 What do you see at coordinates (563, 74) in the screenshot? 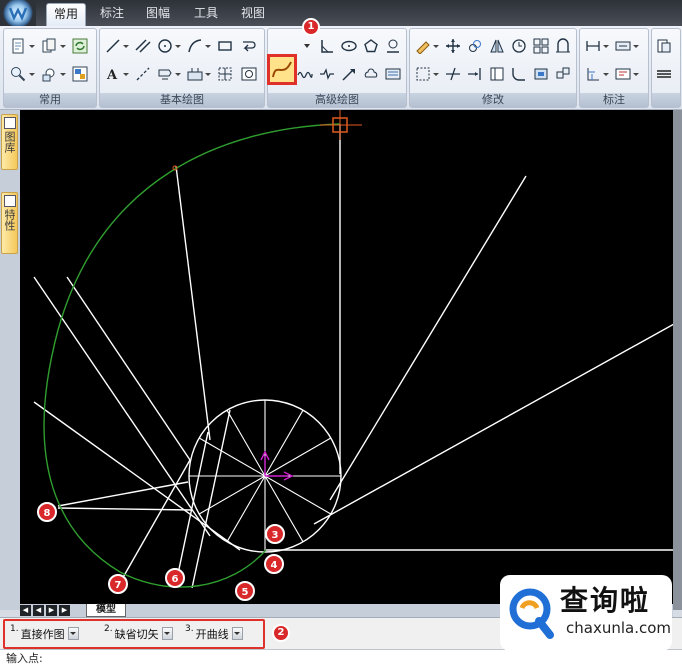
I see `explode-button` at bounding box center [563, 74].